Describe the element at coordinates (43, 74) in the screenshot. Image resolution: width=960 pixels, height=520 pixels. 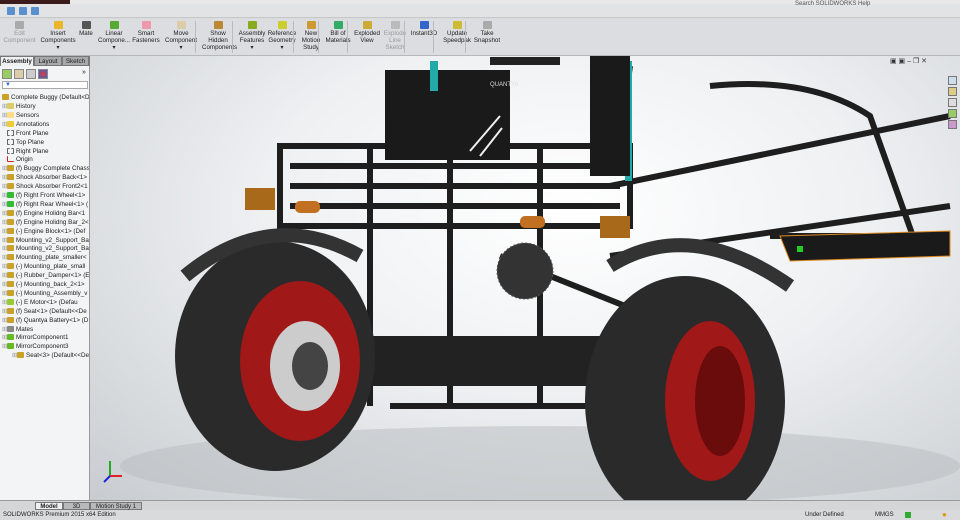
I see `display-manager-tab-icon` at that location.